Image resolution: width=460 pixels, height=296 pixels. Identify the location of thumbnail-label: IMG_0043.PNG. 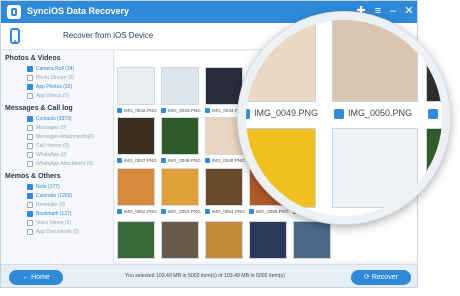
(181, 111).